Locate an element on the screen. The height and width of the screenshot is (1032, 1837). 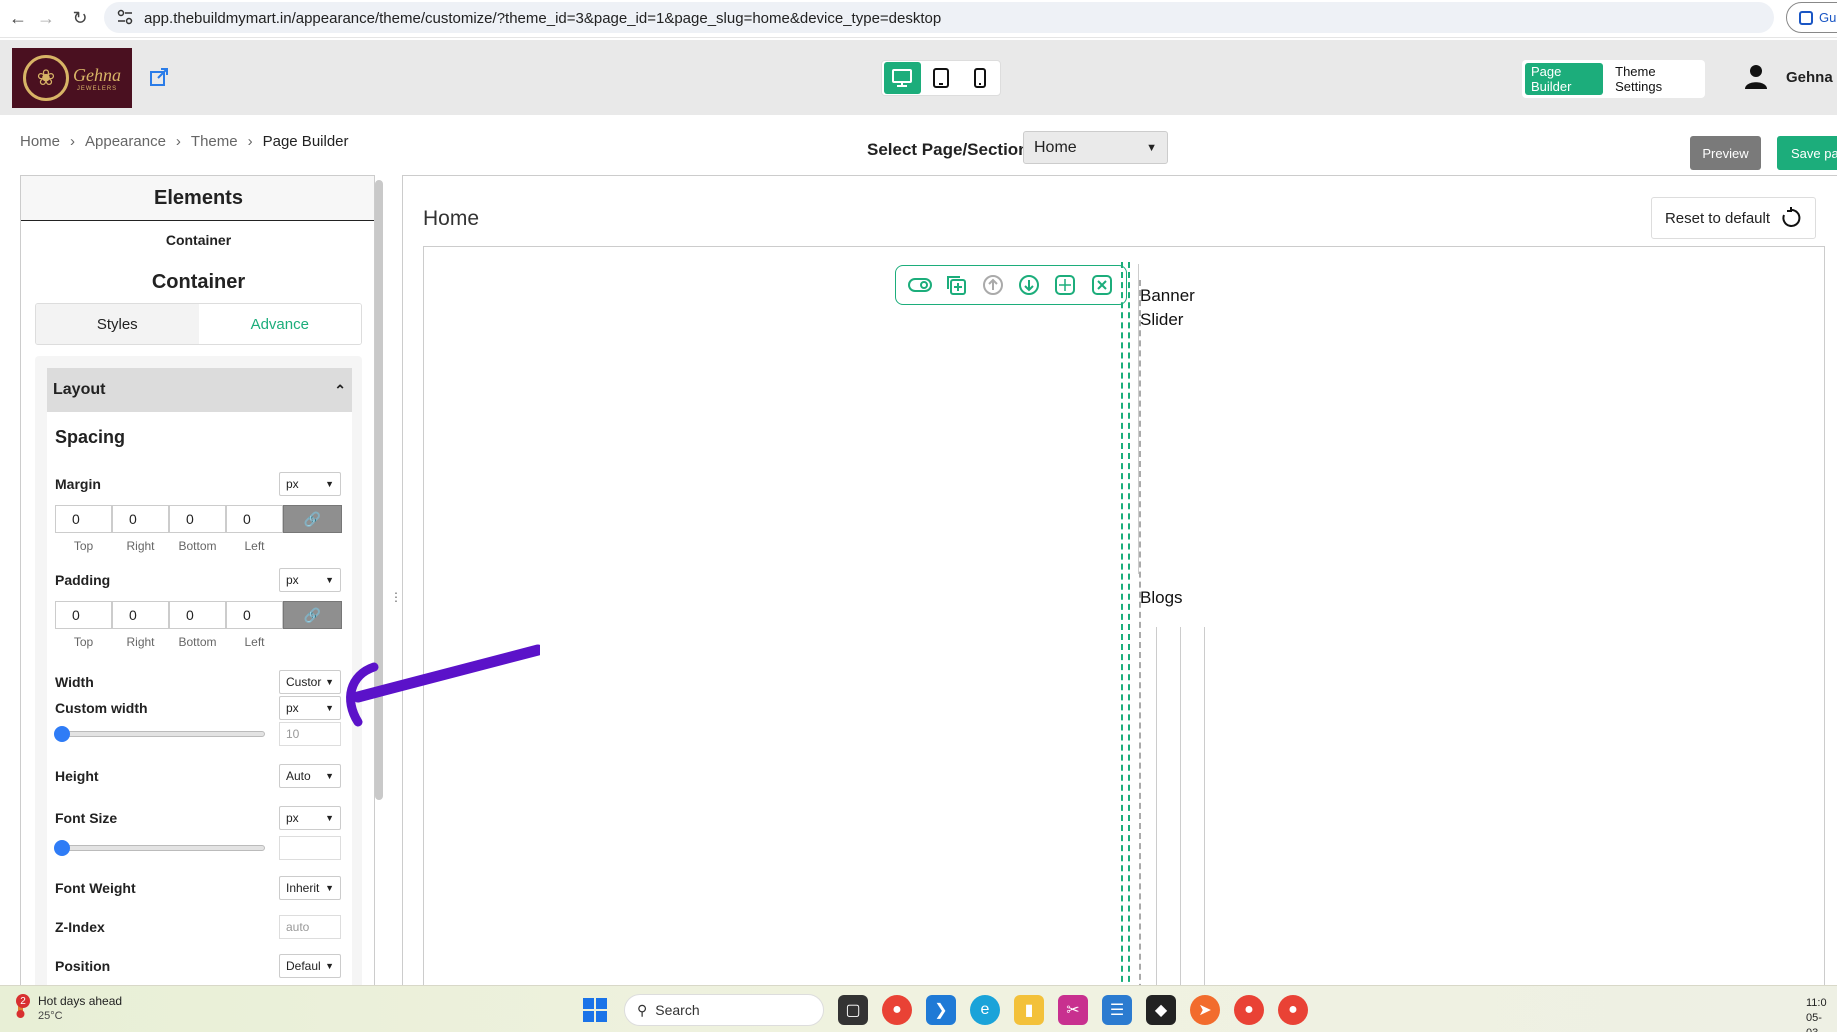
mobile-icon is located at coordinates (979, 78).